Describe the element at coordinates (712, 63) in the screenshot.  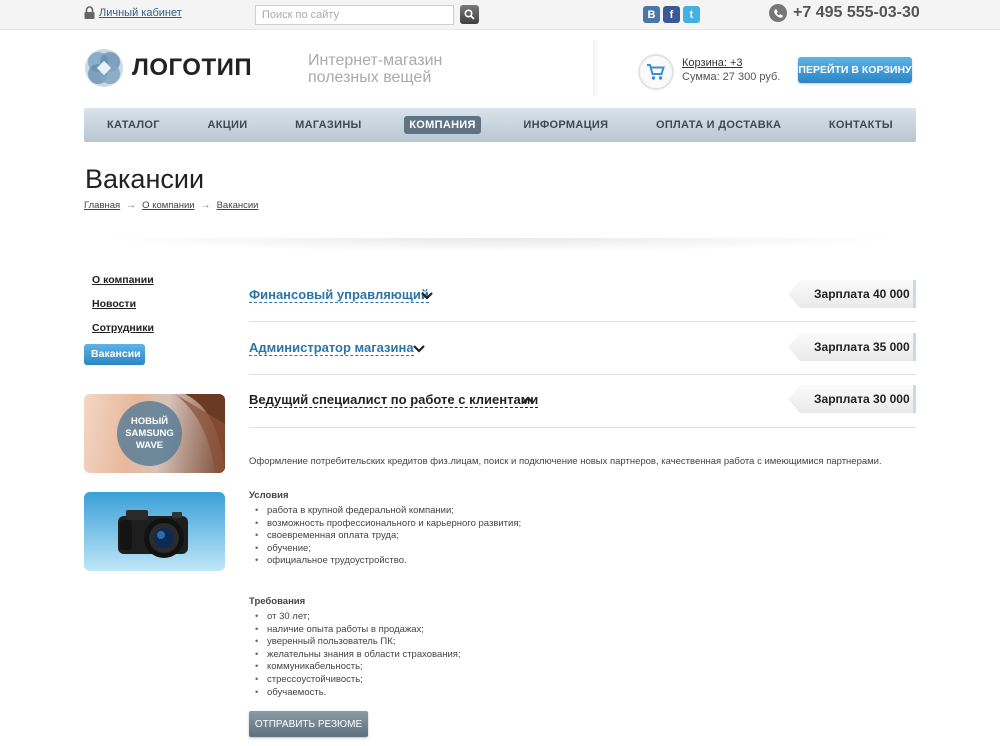
I see `cart-link: Корзина: +3` at that location.